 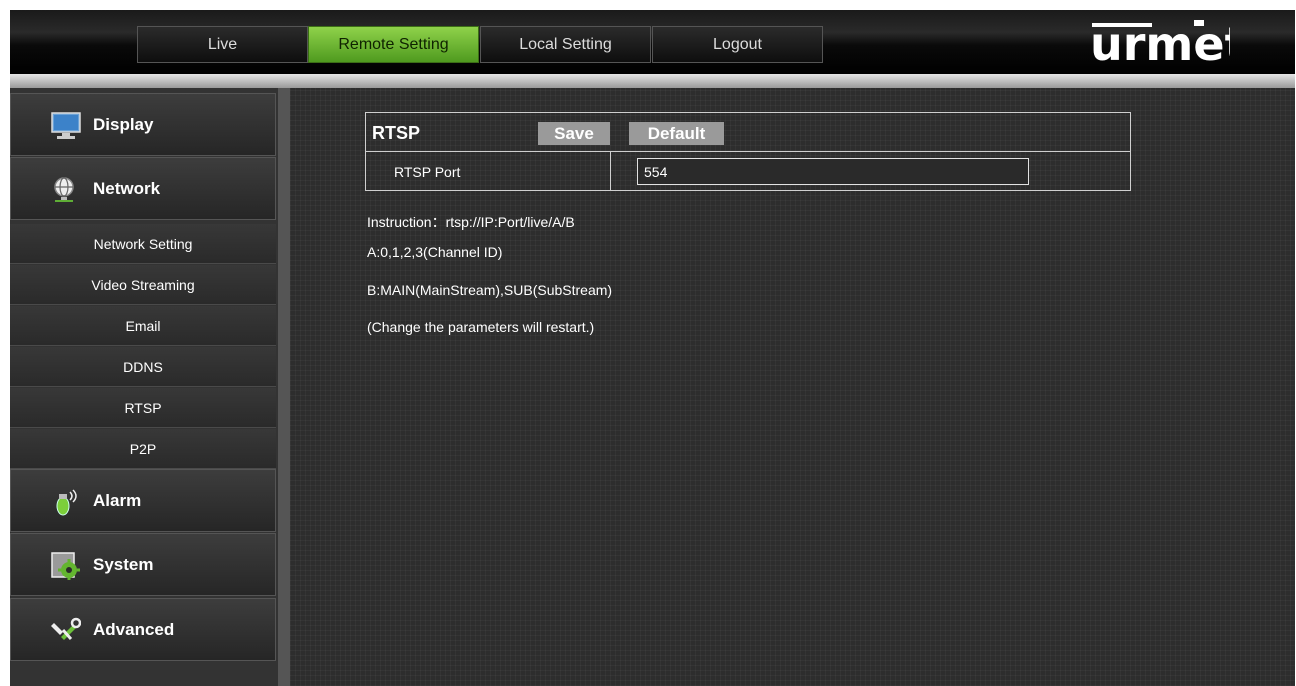 I want to click on sidebar-category-advanced: Advanced, so click(x=143, y=629).